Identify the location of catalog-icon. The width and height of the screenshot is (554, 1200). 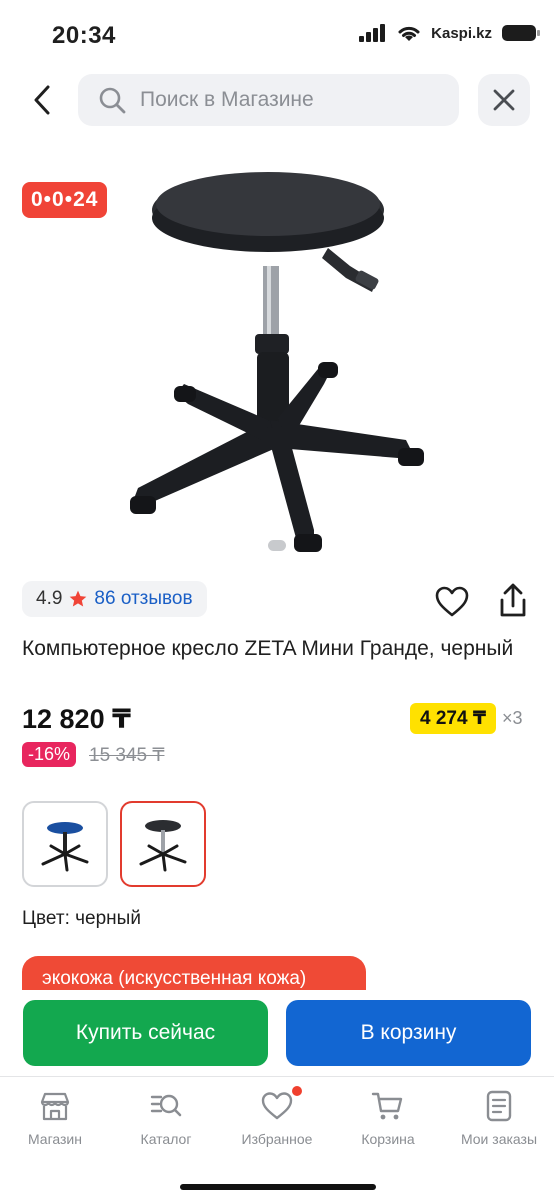
(166, 1105).